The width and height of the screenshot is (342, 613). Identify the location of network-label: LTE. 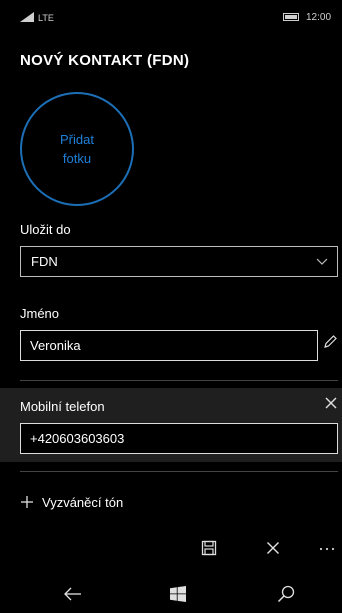
(46, 18).